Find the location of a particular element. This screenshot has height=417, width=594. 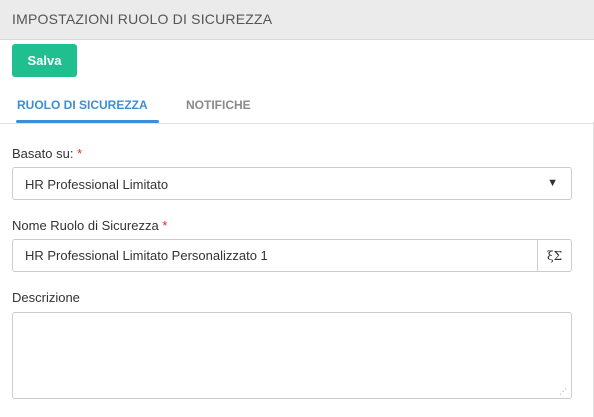

translate-button: ξΣ is located at coordinates (554, 255).